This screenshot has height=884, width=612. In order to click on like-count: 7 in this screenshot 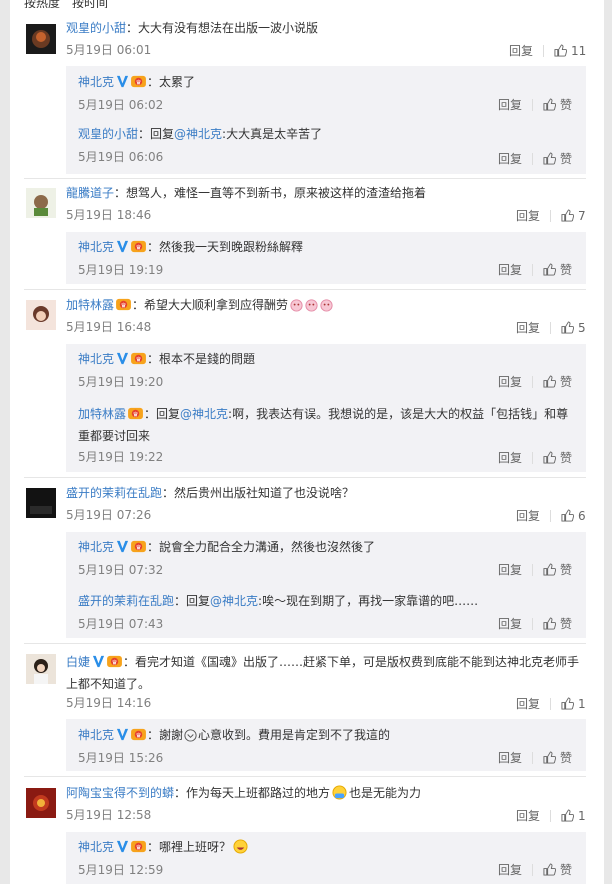, I will do `click(582, 216)`.